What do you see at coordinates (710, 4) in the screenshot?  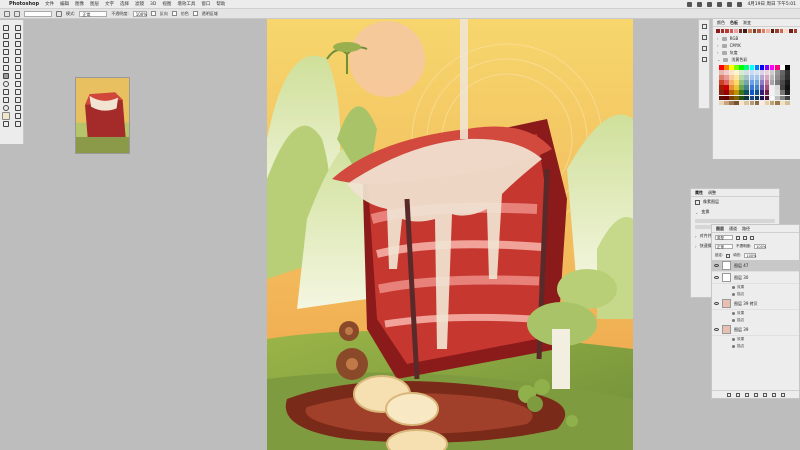 I see `wifi-icon` at bounding box center [710, 4].